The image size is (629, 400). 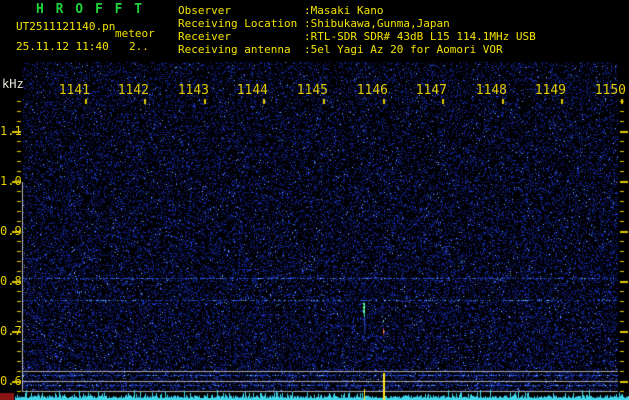 What do you see at coordinates (193, 90) in the screenshot?
I see `x-tick-label: 1143` at bounding box center [193, 90].